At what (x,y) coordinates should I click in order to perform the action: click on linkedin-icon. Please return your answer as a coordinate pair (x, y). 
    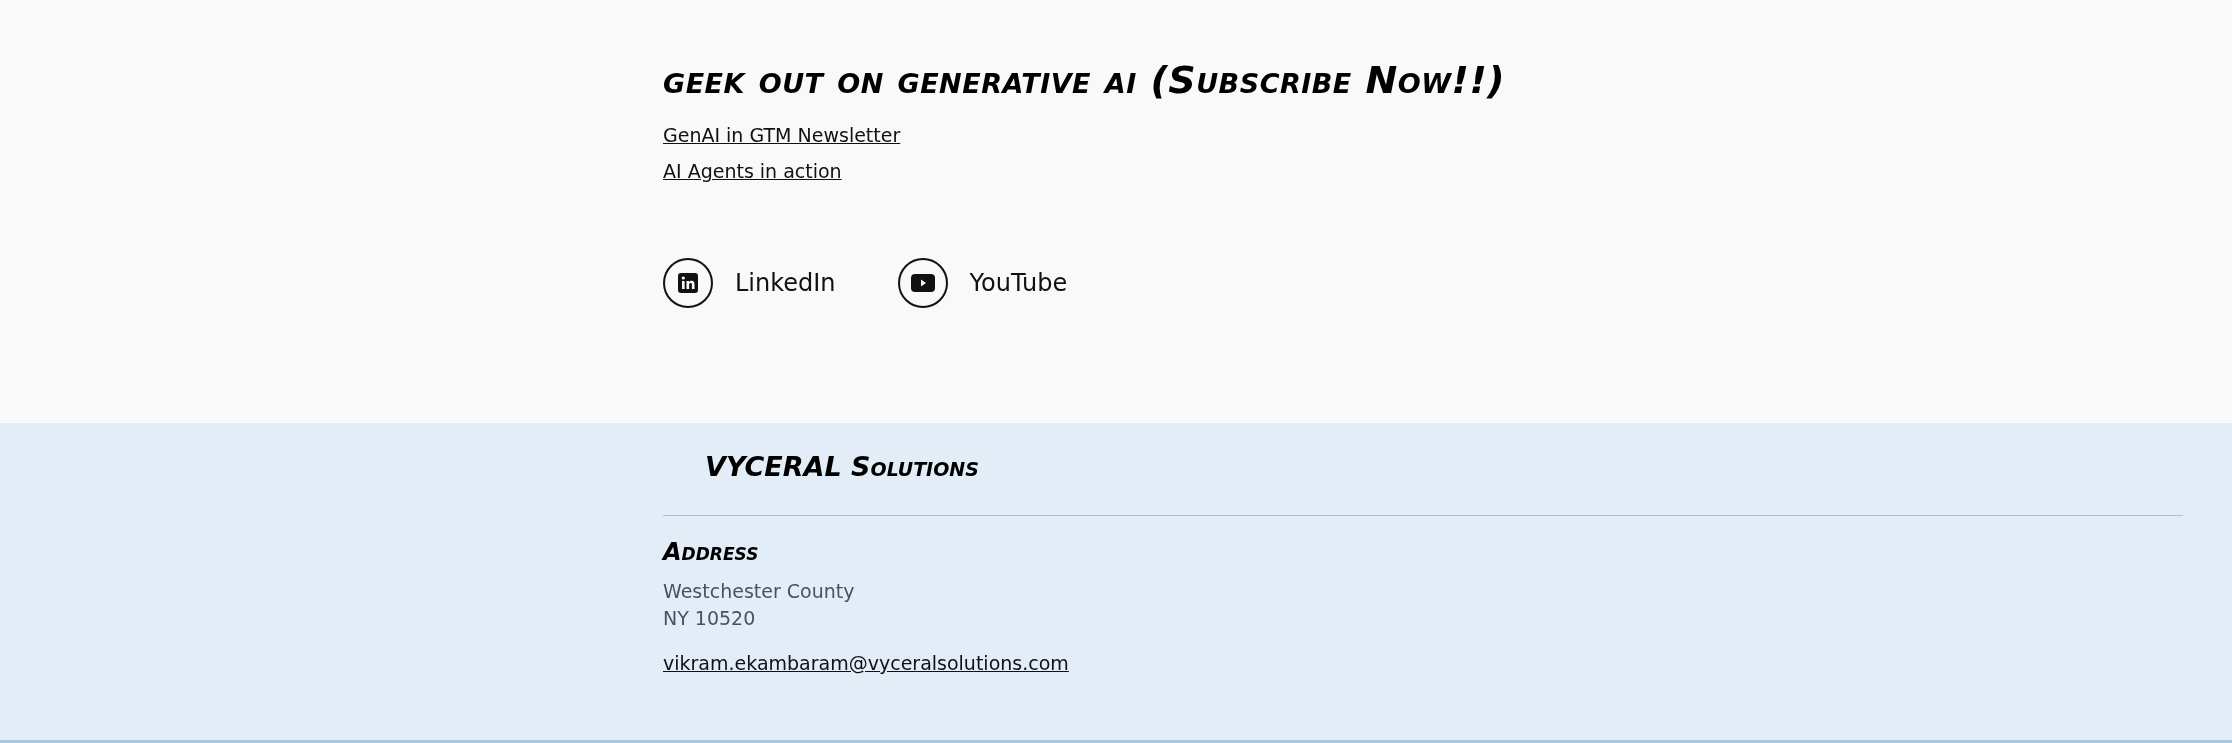
    Looking at the image, I should click on (688, 283).